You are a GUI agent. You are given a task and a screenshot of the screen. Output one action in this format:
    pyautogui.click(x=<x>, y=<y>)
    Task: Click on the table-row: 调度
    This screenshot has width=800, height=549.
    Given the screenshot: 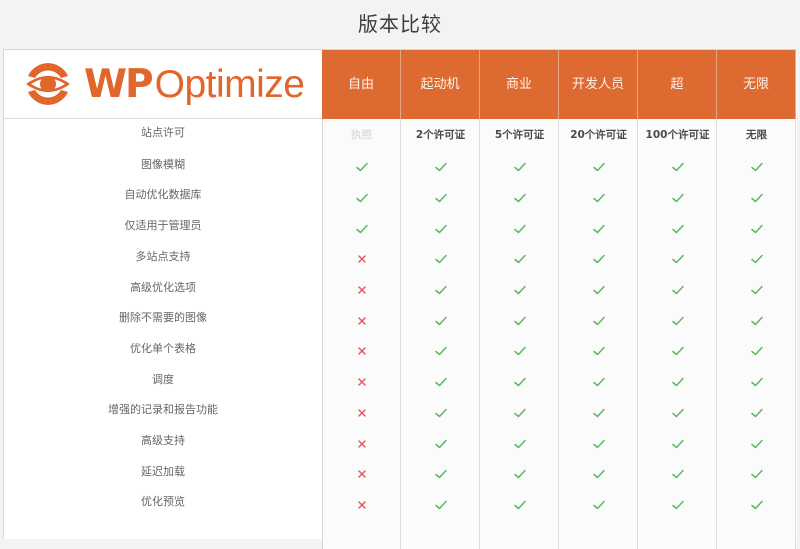 What is the action you would take?
    pyautogui.click(x=401, y=382)
    